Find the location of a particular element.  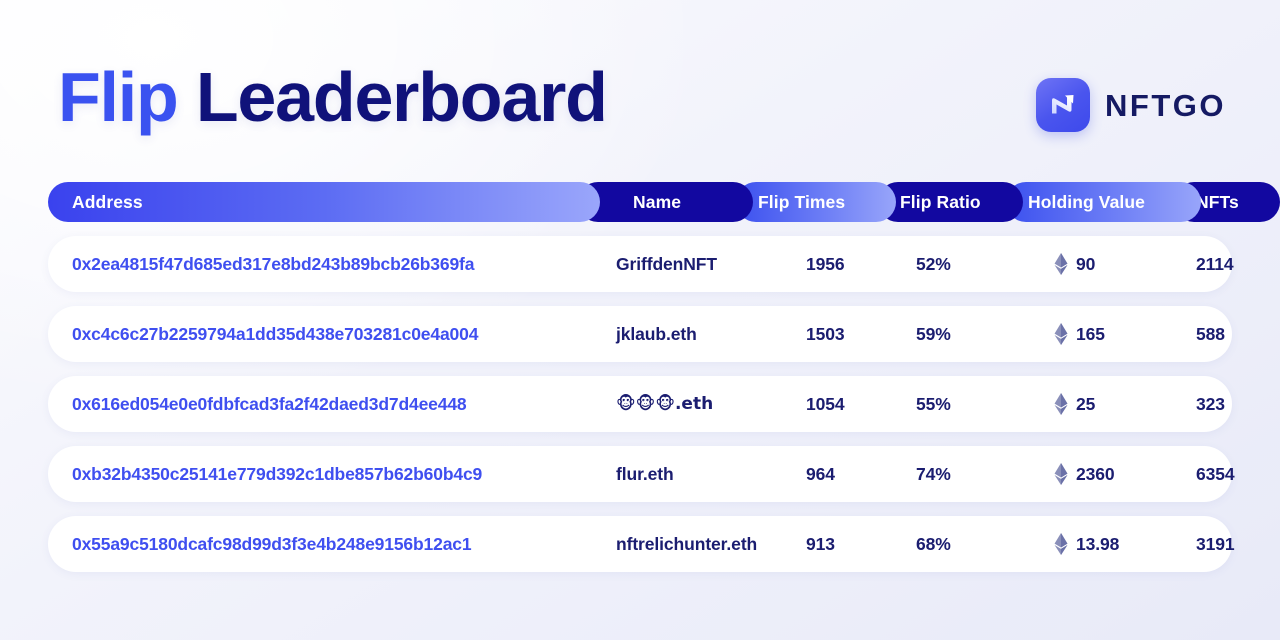

cell-holding-value: 13.98 is located at coordinates (1086, 544).